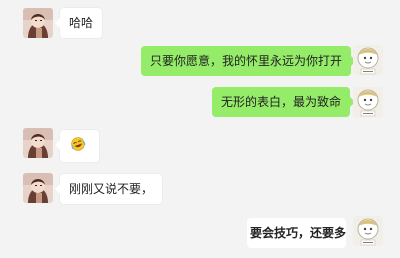 This screenshot has width=400, height=258. Describe the element at coordinates (284, 102) in the screenshot. I see `outgoing-message-bubble: 无形的表白，最为致命` at that location.